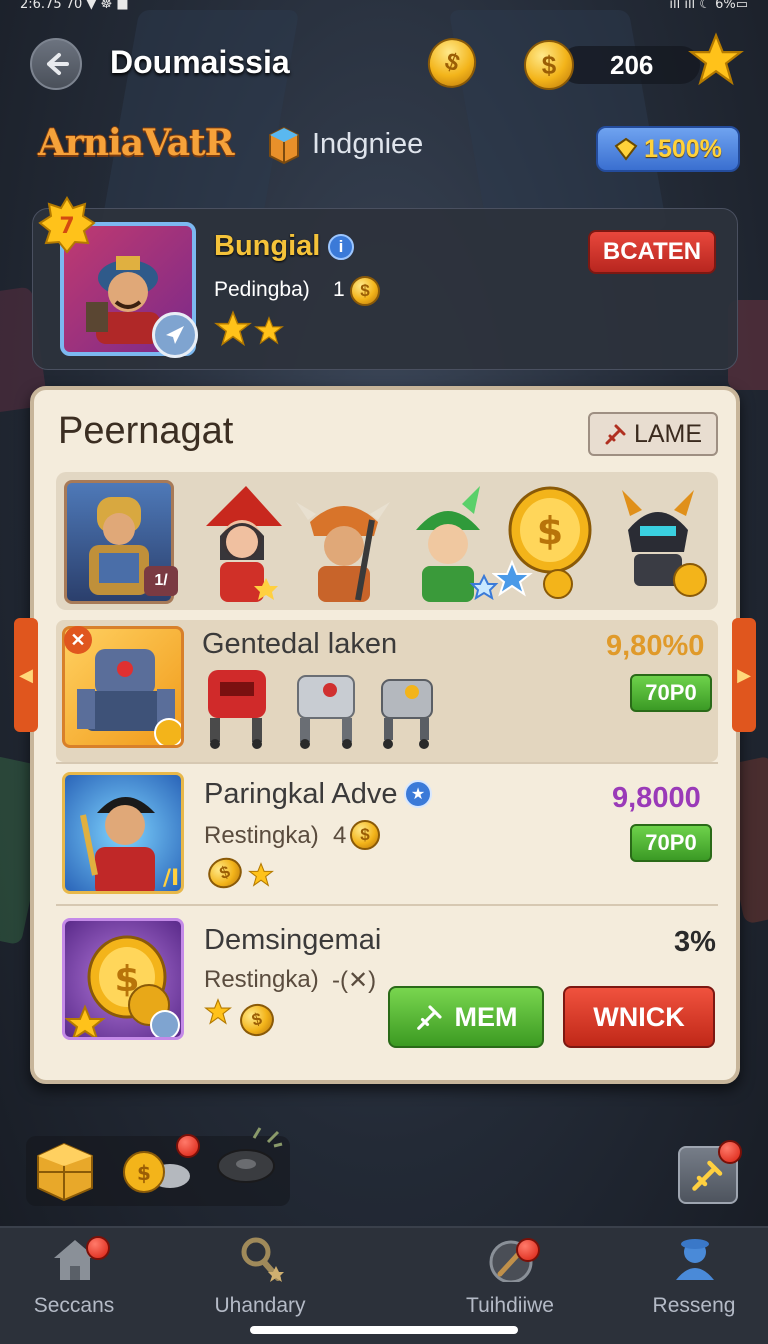  What do you see at coordinates (171, 878) in the screenshot?
I see `svg-text: /I` at bounding box center [171, 878].